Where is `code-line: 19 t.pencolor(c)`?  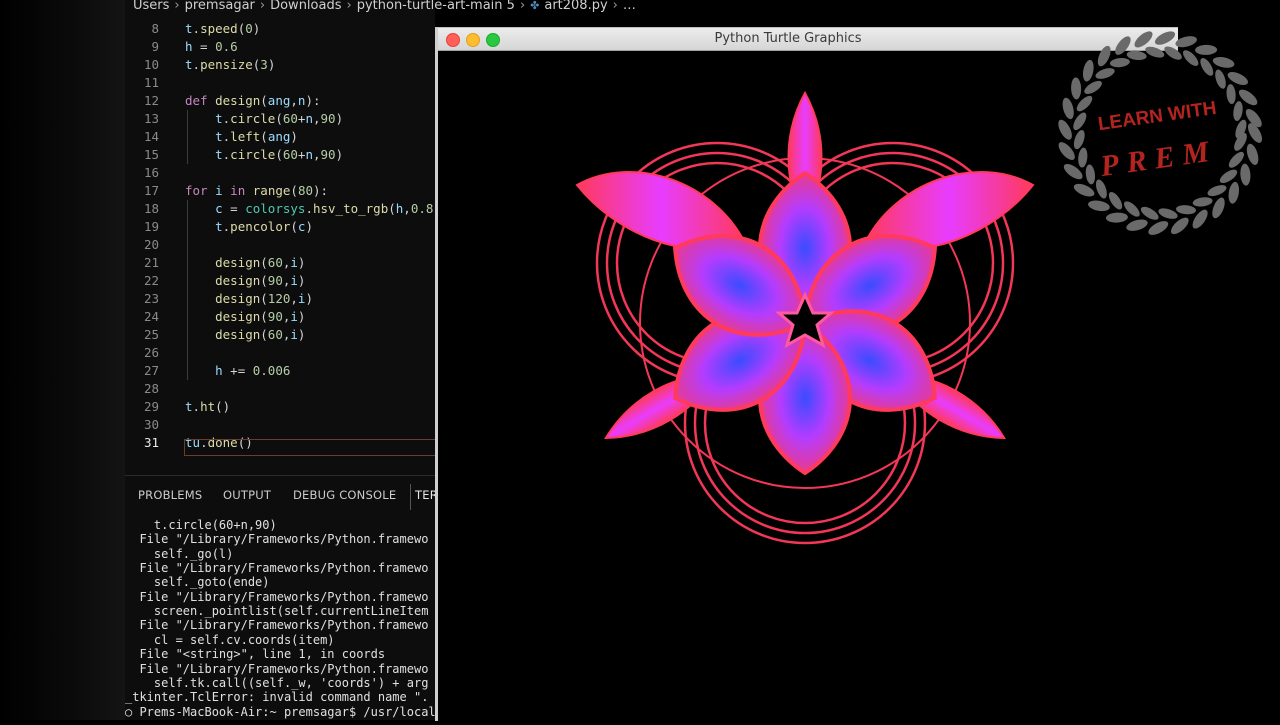 code-line: 19 t.pencolor(c) is located at coordinates (280, 227).